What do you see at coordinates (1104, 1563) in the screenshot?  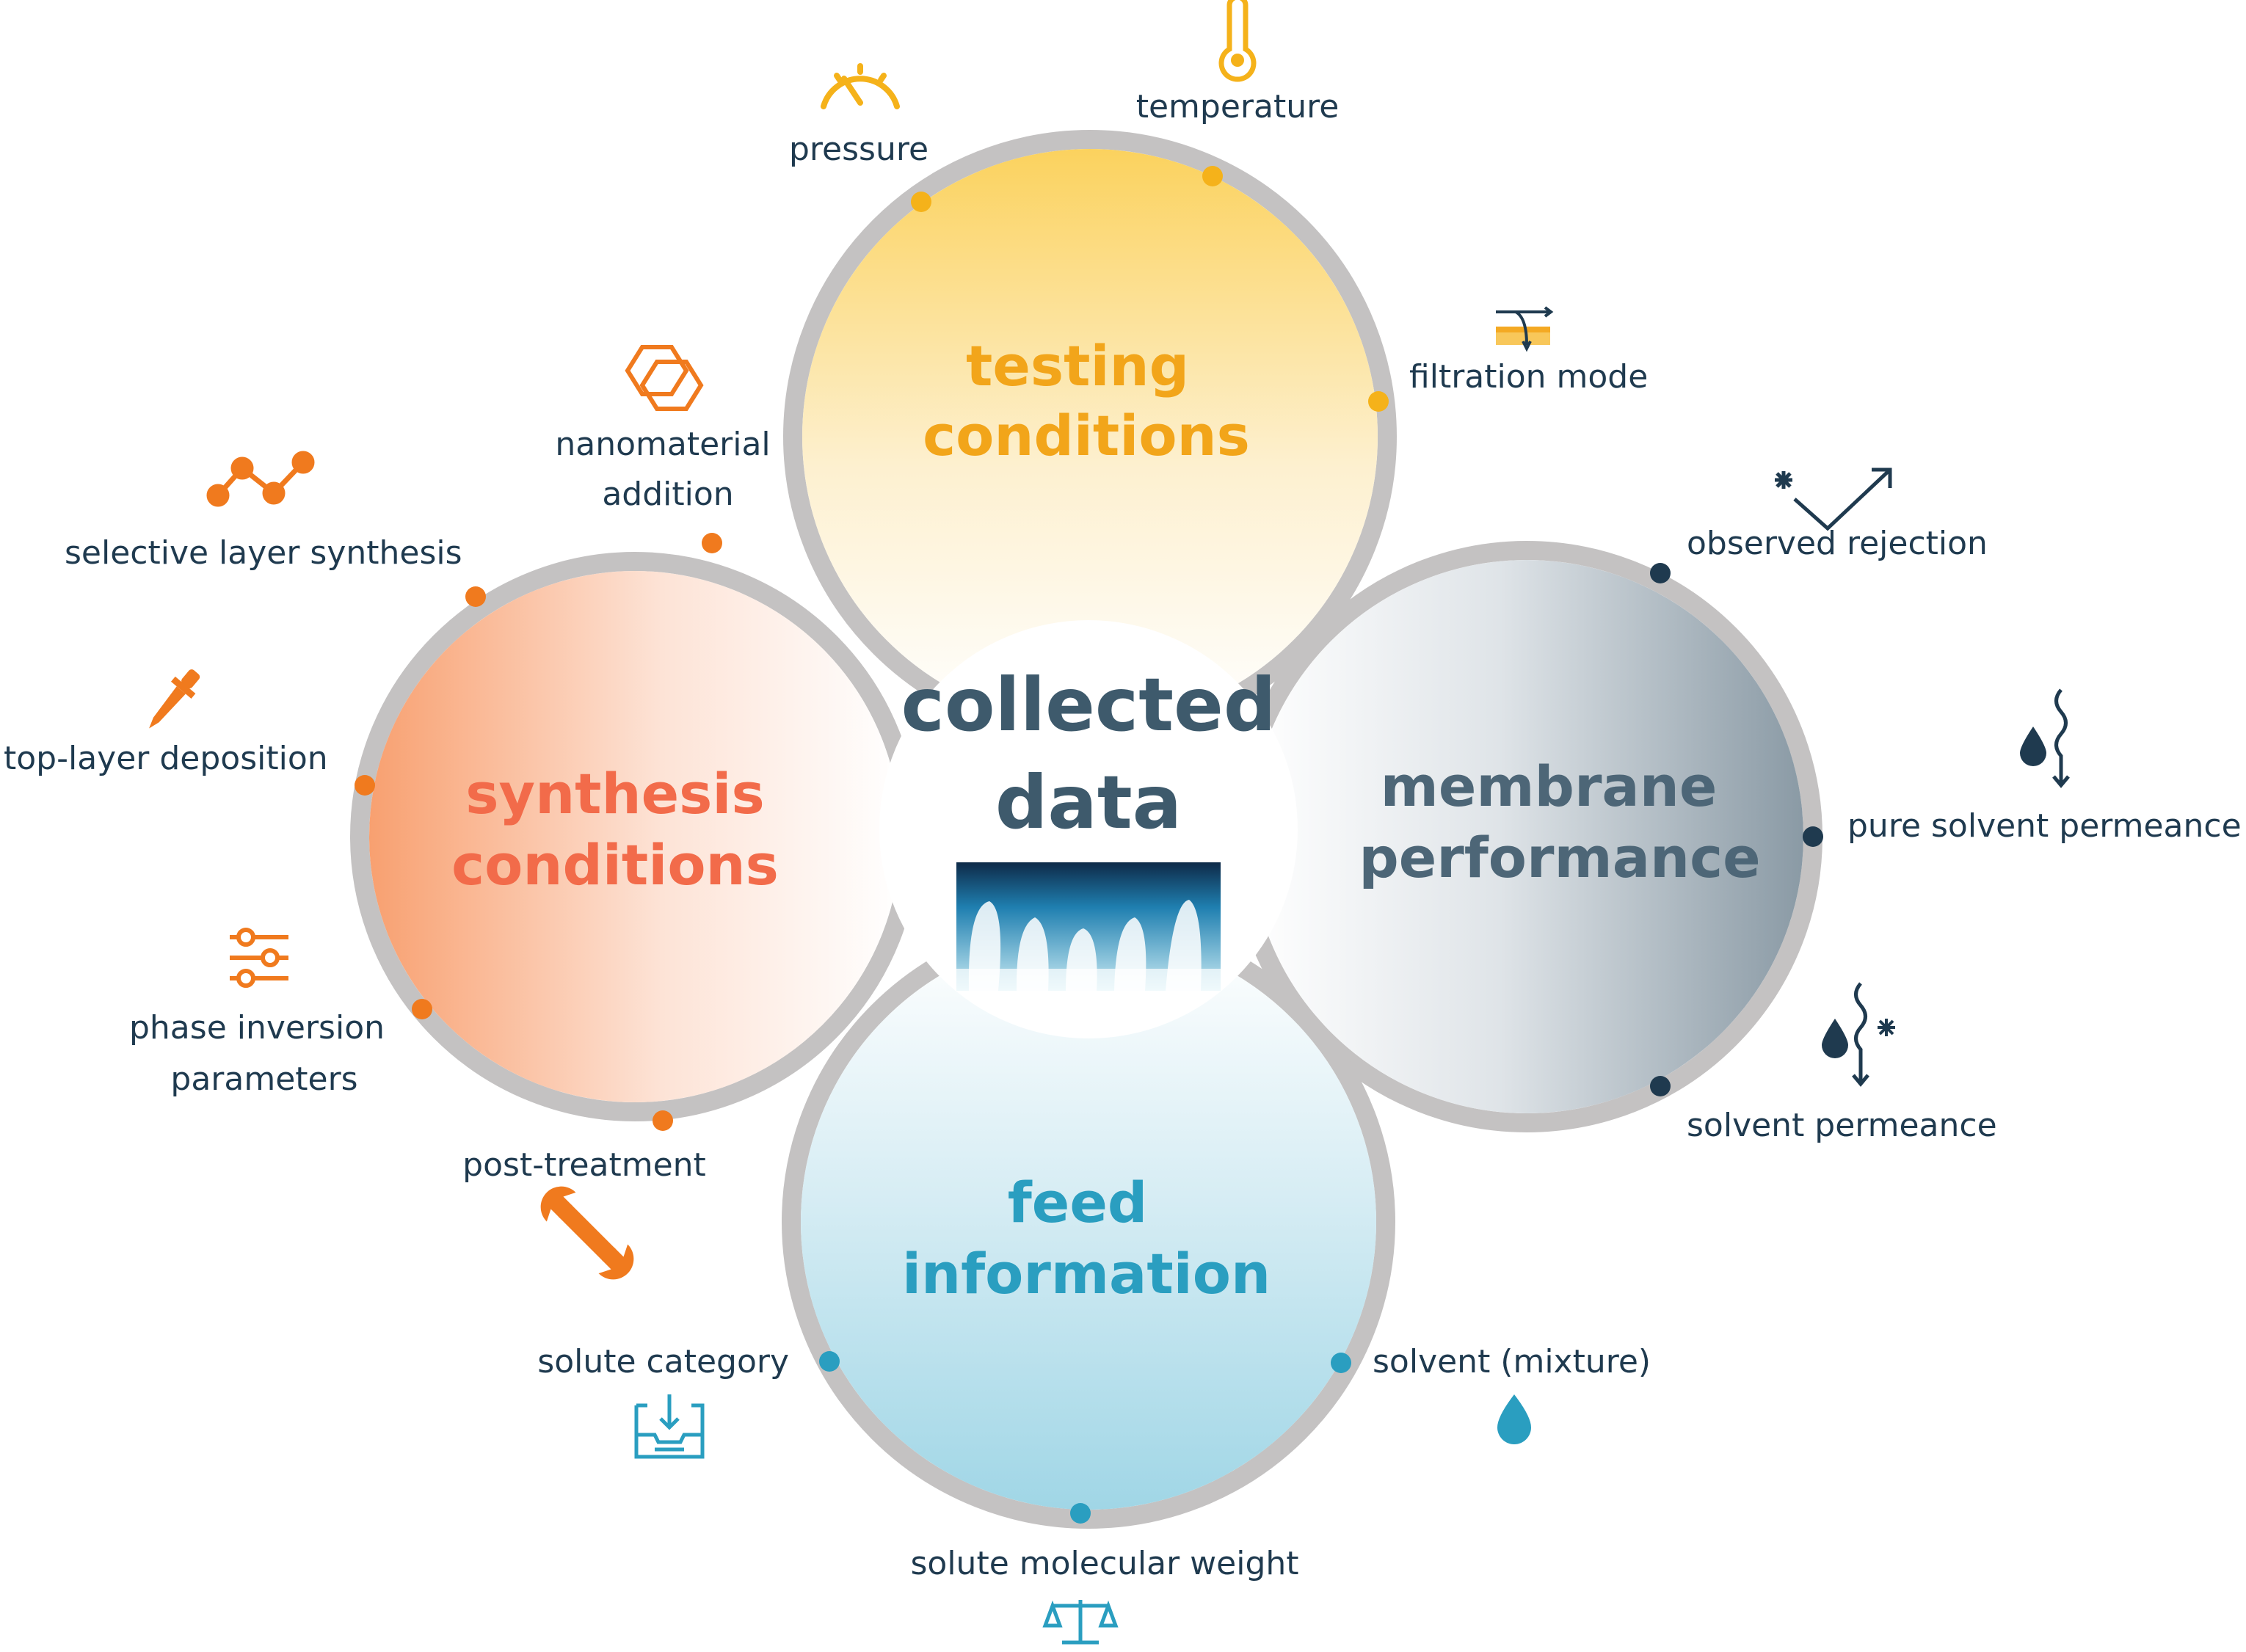 I see `label-solute-mw: solute molecular weight` at bounding box center [1104, 1563].